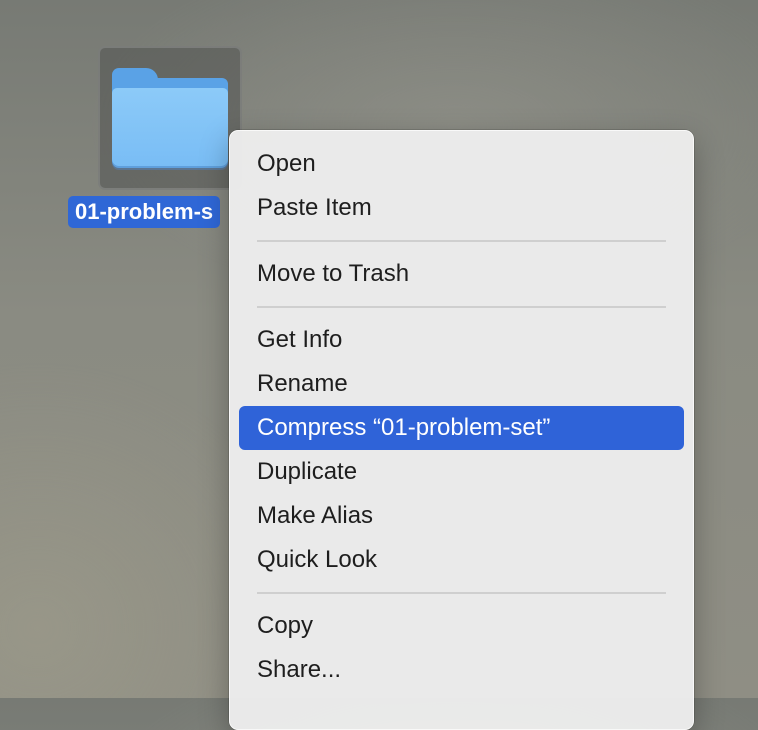  I want to click on menu-item-copy: Copy, so click(461, 626).